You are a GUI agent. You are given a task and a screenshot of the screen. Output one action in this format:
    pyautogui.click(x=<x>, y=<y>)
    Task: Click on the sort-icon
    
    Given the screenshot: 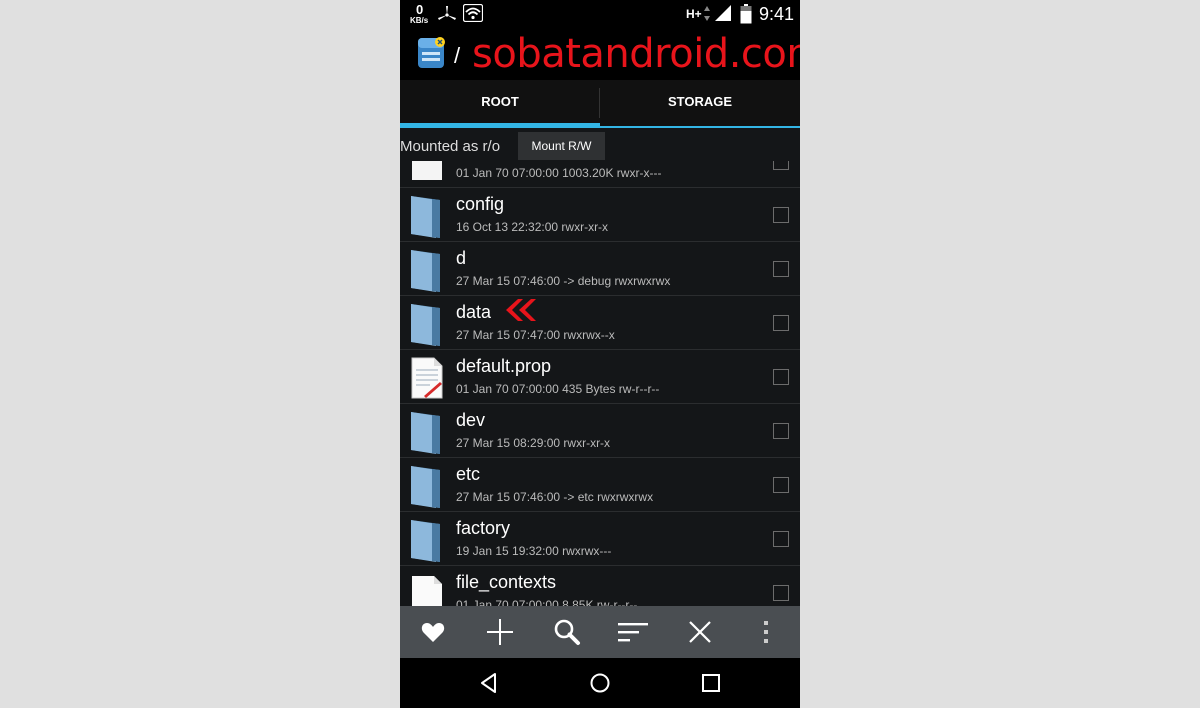 What is the action you would take?
    pyautogui.click(x=633, y=632)
    